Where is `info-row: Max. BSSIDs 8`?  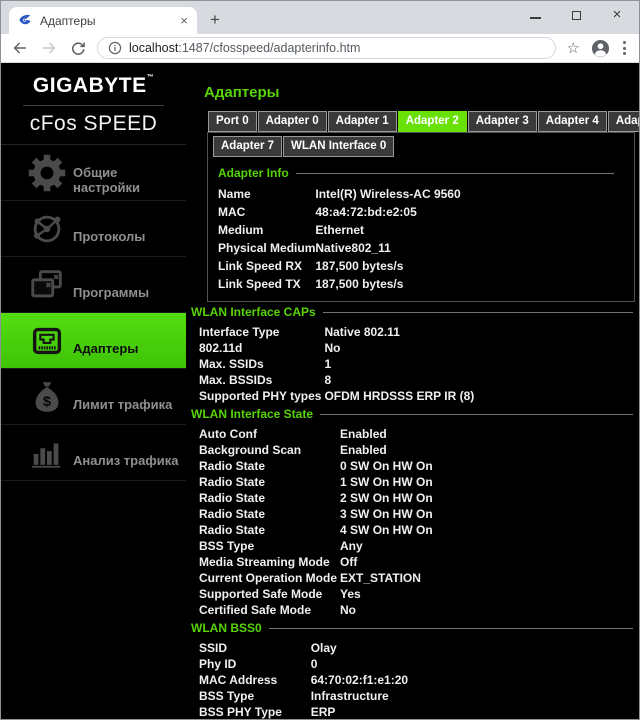 info-row: Max. BSSIDs 8 is located at coordinates (336, 380).